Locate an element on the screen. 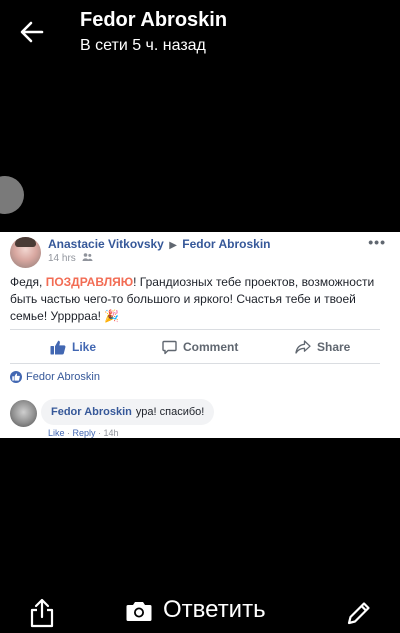 This screenshot has height=633, width=400. post-text-start: Федя, is located at coordinates (28, 282).